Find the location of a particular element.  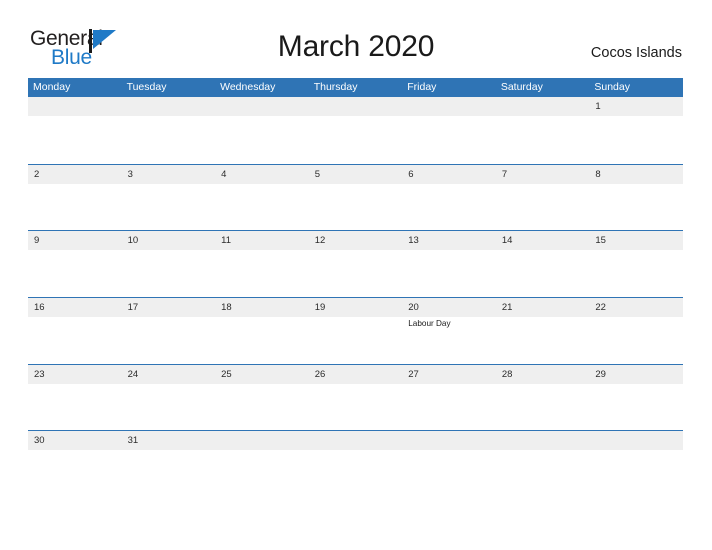

week-date-band: 30 31 is located at coordinates (355, 441).